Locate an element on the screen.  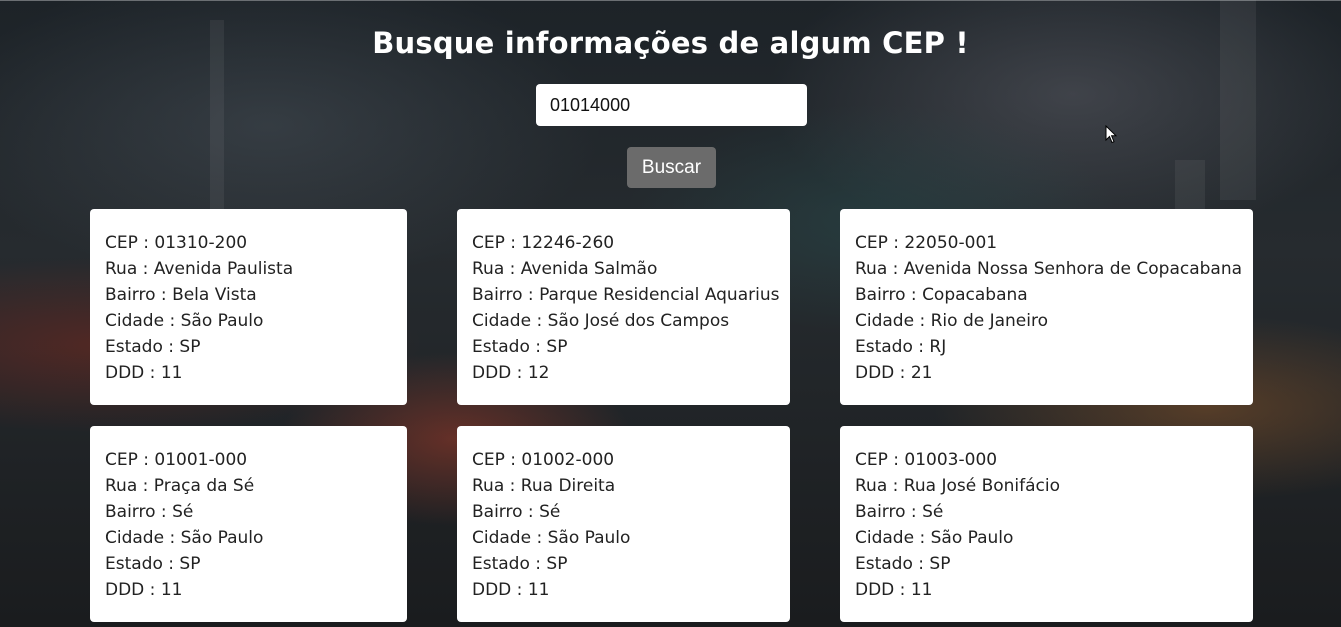
rua-line: Rua : Rua José Bonifácio is located at coordinates (958, 486).